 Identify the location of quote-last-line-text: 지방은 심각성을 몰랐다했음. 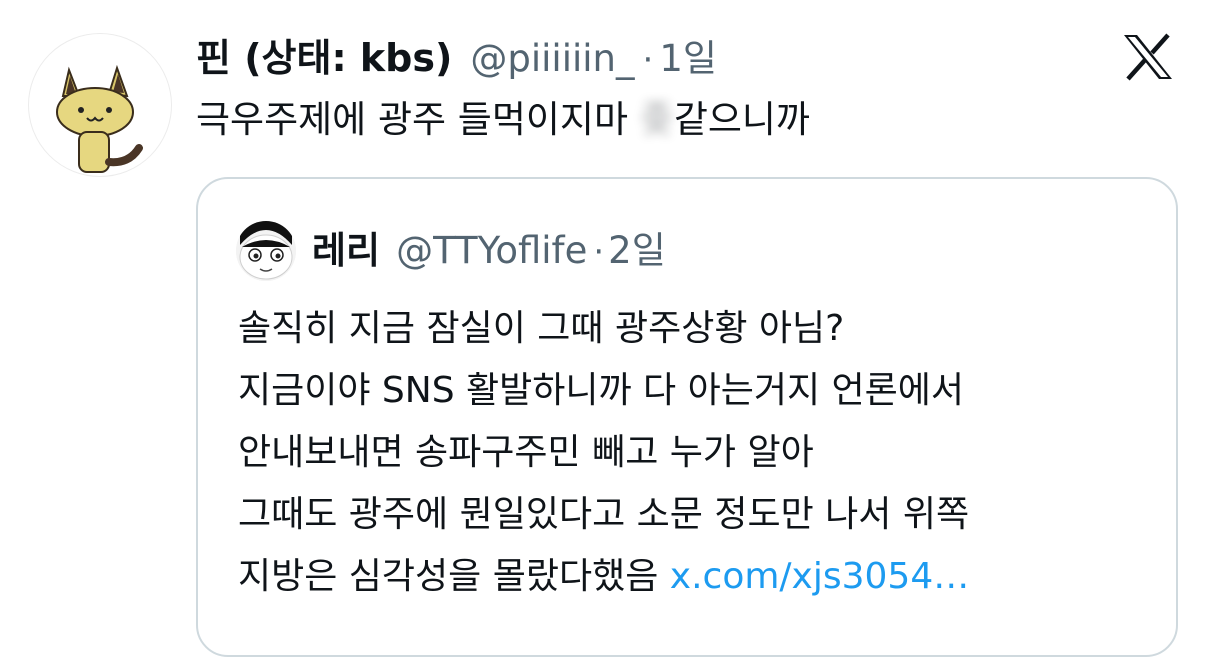
(454, 576).